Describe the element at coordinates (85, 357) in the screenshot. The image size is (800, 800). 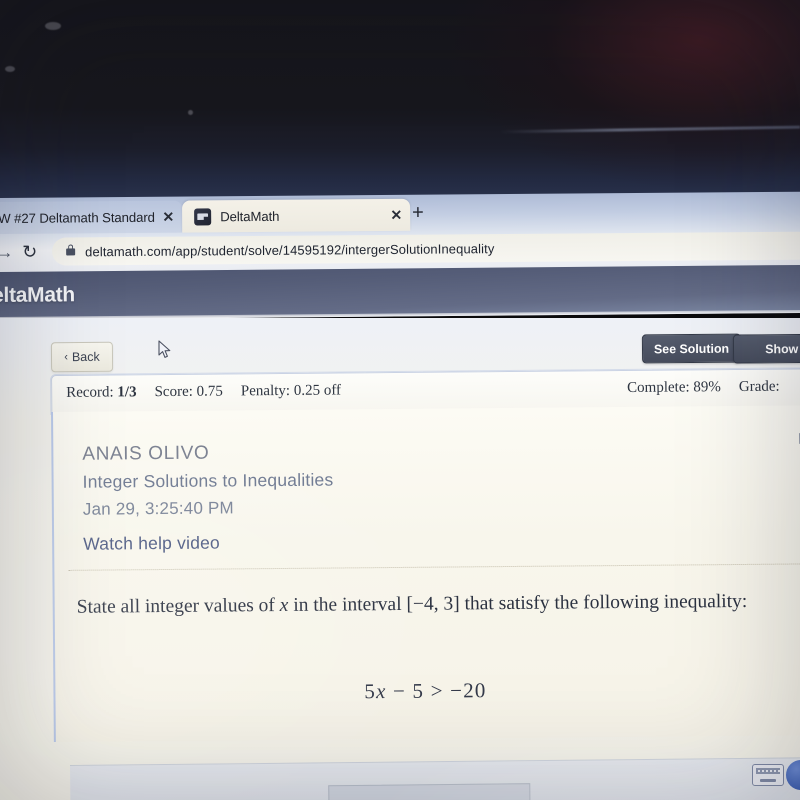
I see `back-button-label: Back` at that location.